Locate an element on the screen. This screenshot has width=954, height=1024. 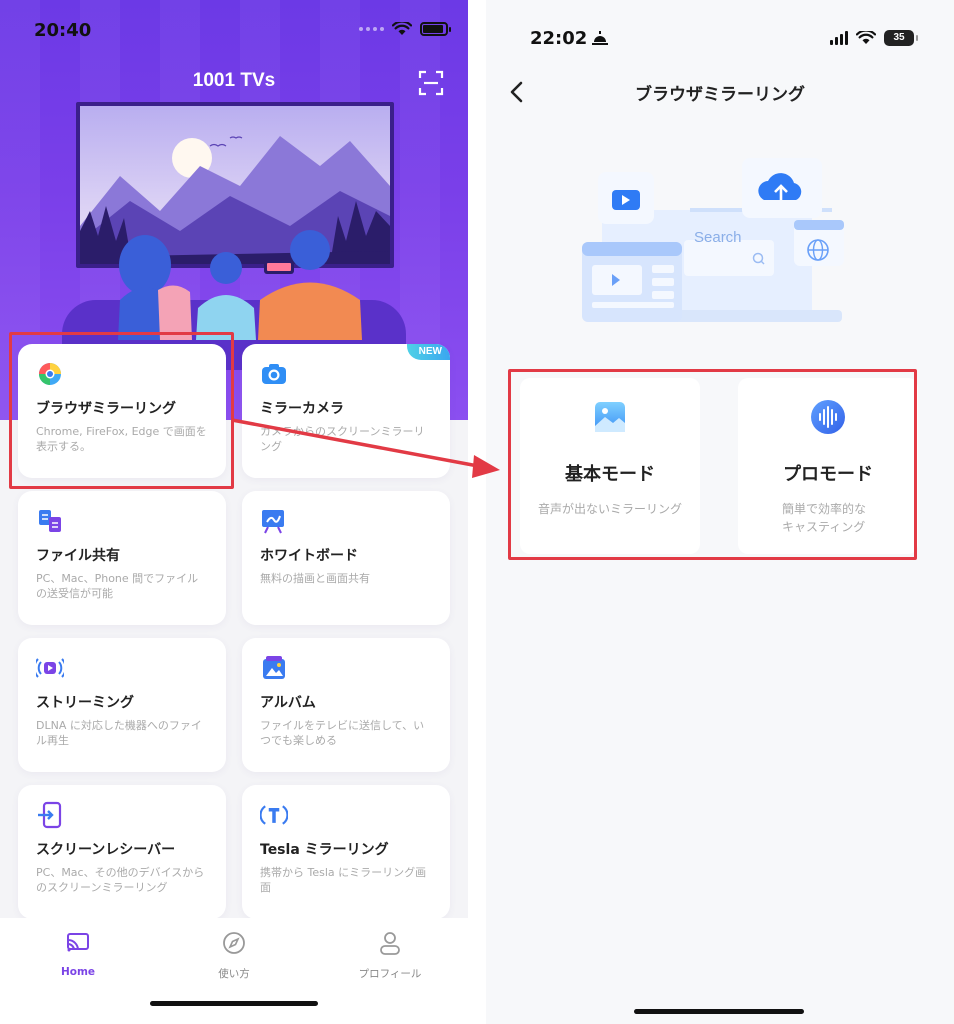
tab-bar: Home 使い方 プロフィール is located at coordinates (234, 971).